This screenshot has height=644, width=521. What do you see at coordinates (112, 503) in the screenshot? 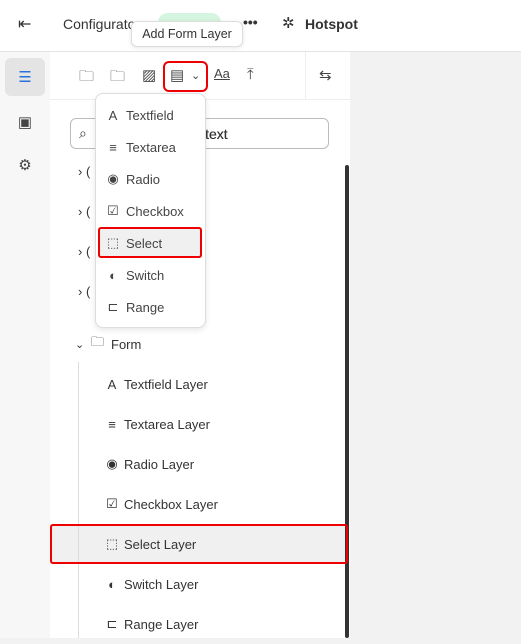
I see `layer-icon: ☑` at bounding box center [112, 503].